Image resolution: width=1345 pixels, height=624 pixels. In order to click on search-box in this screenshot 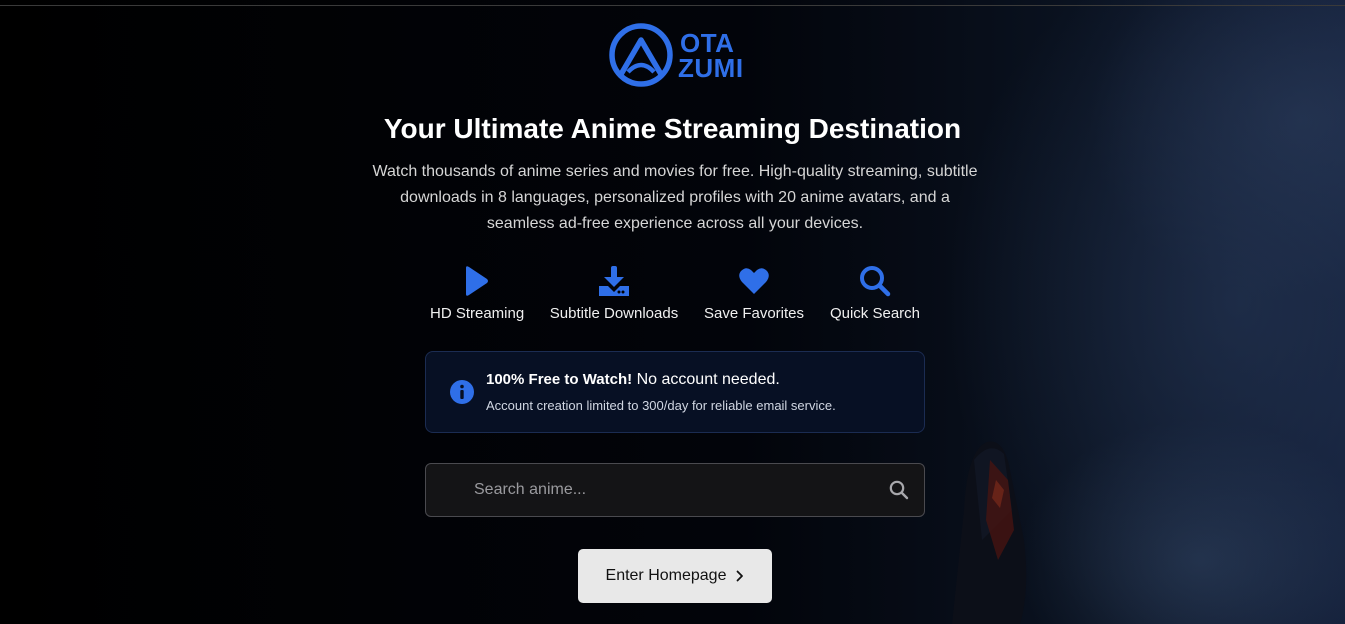, I will do `click(675, 490)`.